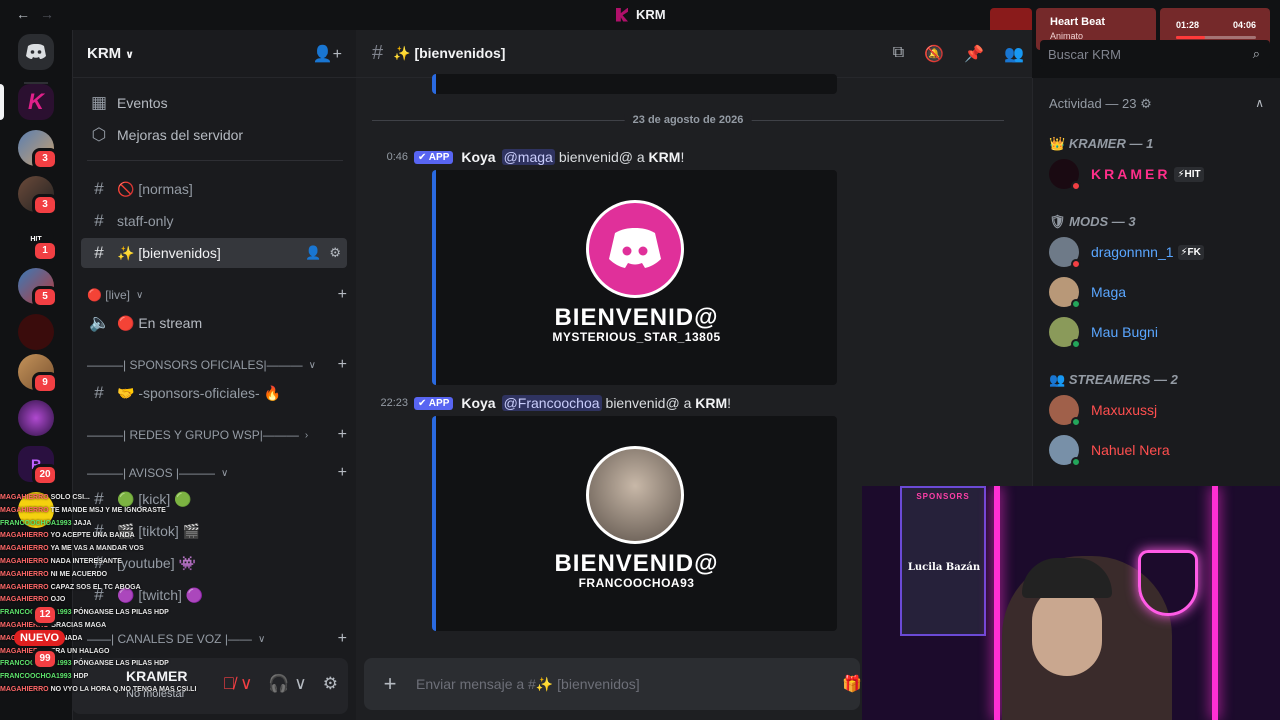  What do you see at coordinates (214, 393) in the screenshot?
I see `channel-sponsors-oficiales: # 🤝 -sponsors-oficiales- 🔥` at bounding box center [214, 393].